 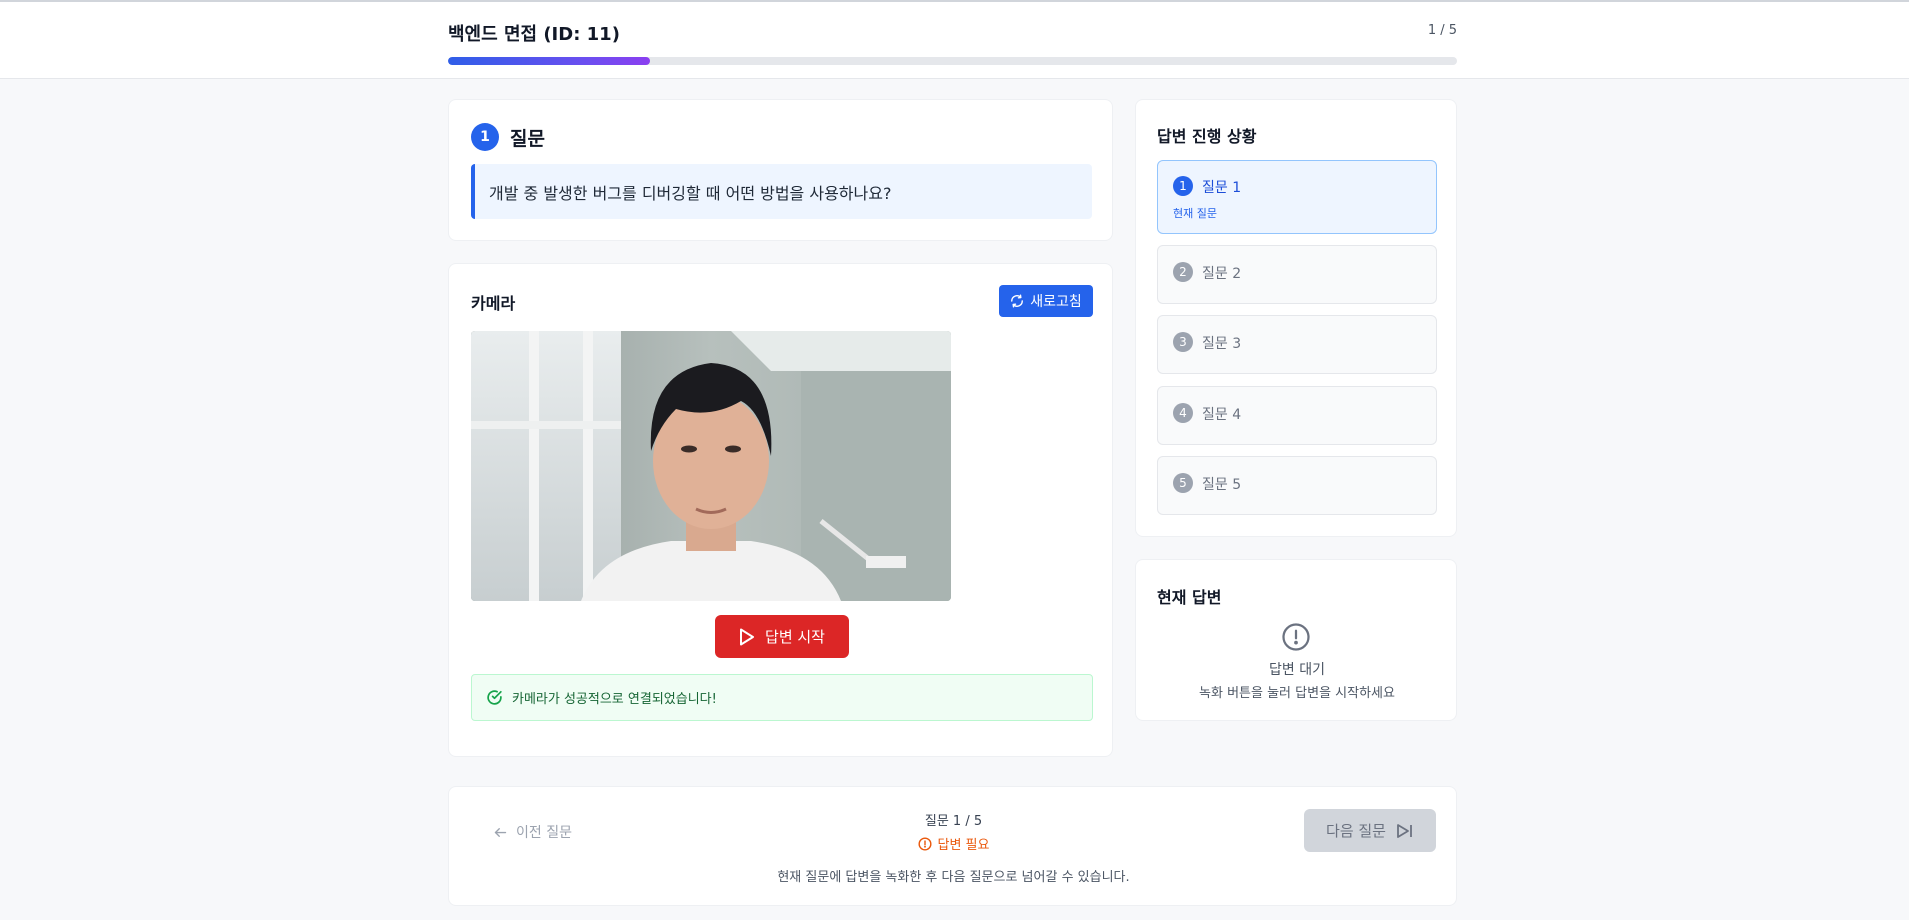 What do you see at coordinates (782, 697) in the screenshot?
I see `camera-success-message: 카메라가 성공적으로 연결되었습니다!` at bounding box center [782, 697].